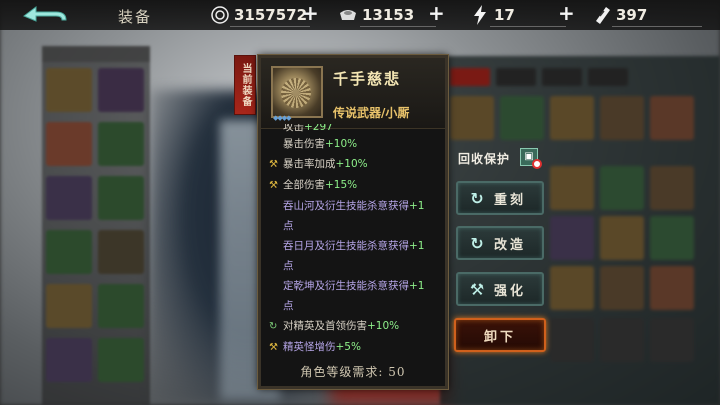  Describe the element at coordinates (528, 26) in the screenshot. I see `energy-underline` at that location.